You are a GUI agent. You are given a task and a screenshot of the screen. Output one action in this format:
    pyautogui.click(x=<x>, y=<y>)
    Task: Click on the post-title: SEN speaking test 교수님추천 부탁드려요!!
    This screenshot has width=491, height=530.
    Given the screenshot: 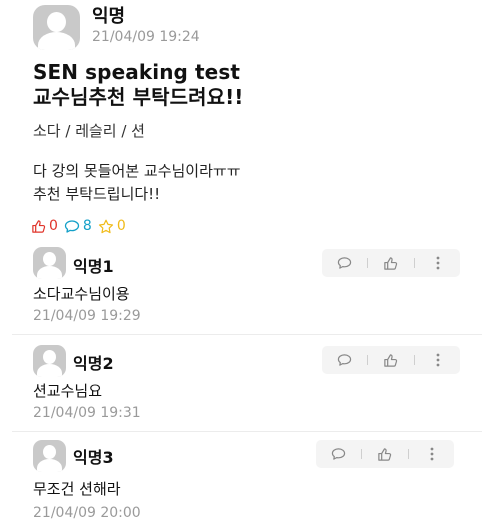 What is the action you would take?
    pyautogui.click(x=138, y=84)
    